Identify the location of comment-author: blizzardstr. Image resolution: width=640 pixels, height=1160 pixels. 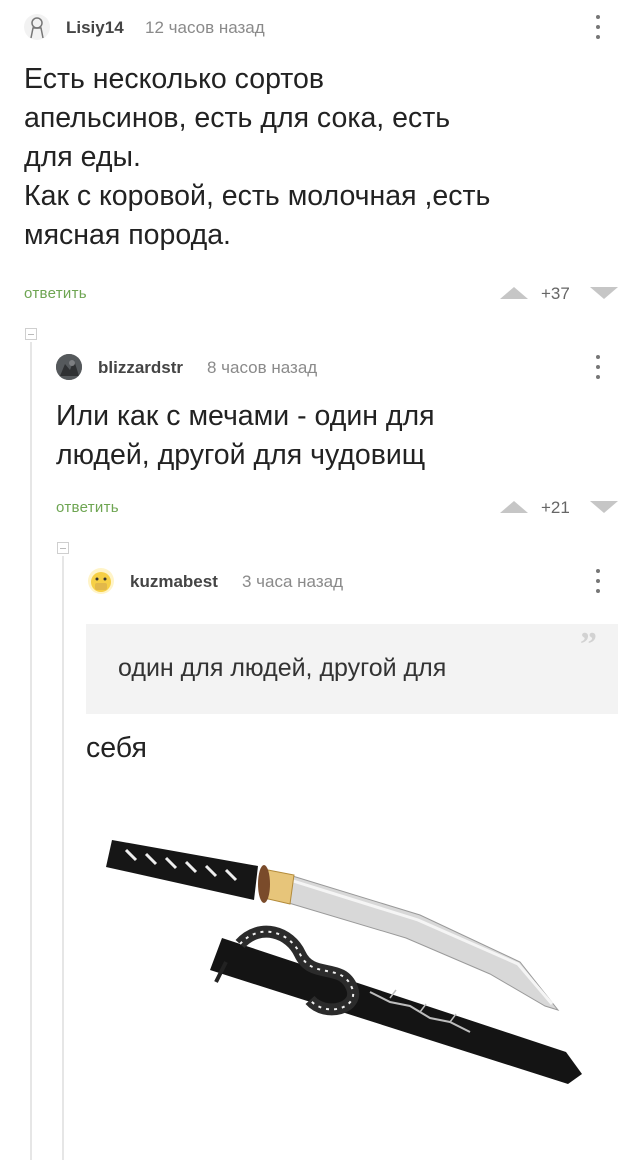
(140, 368).